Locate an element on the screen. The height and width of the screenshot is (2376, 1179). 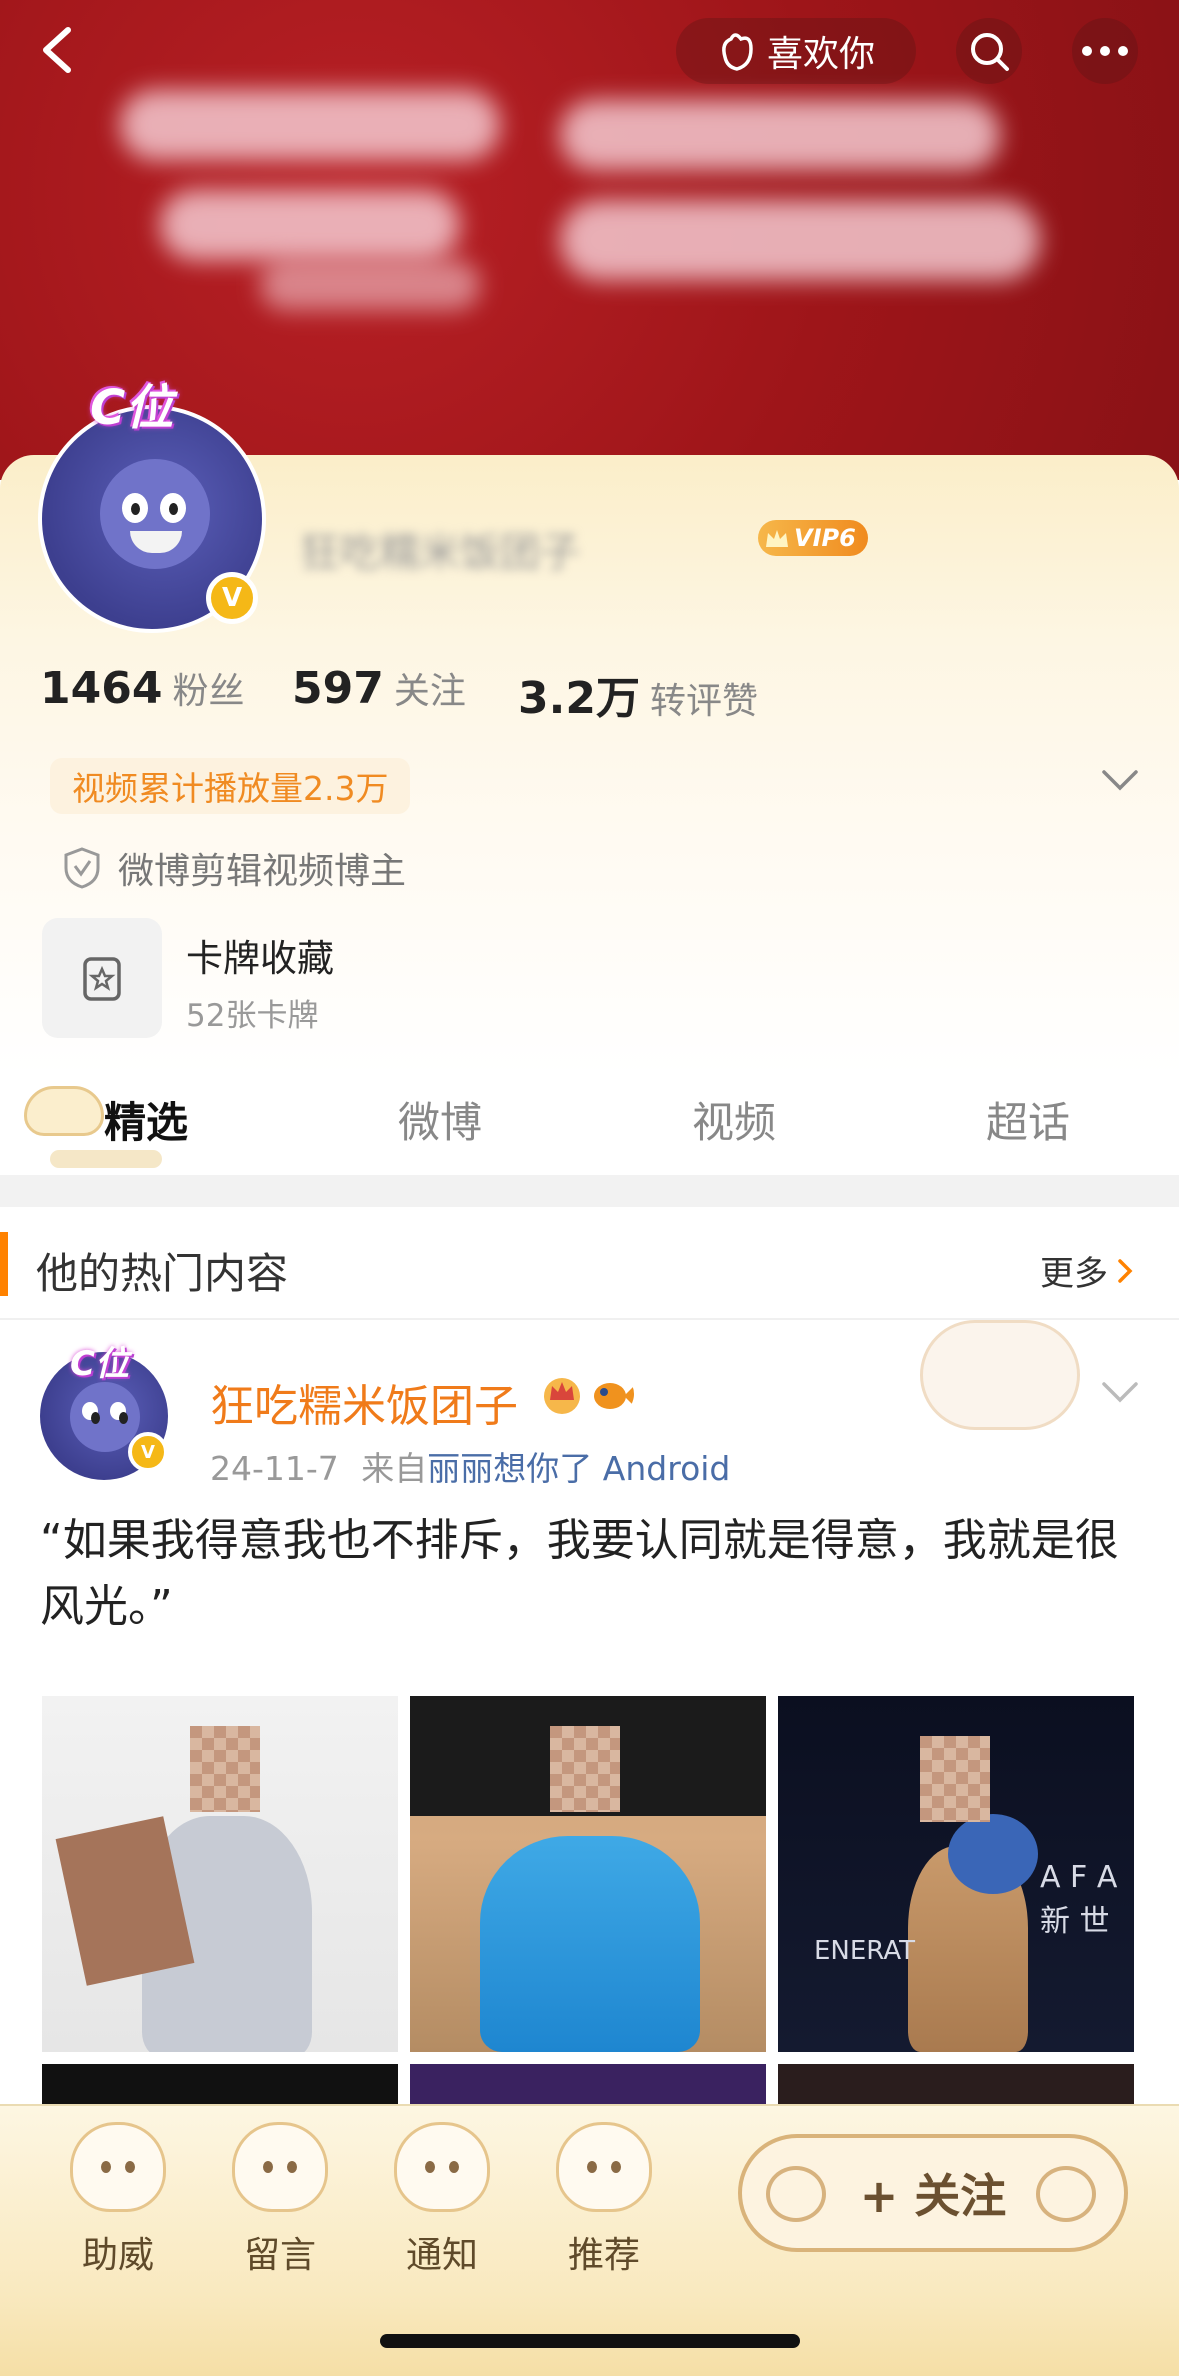
expand-profile-button is located at coordinates (1120, 782).